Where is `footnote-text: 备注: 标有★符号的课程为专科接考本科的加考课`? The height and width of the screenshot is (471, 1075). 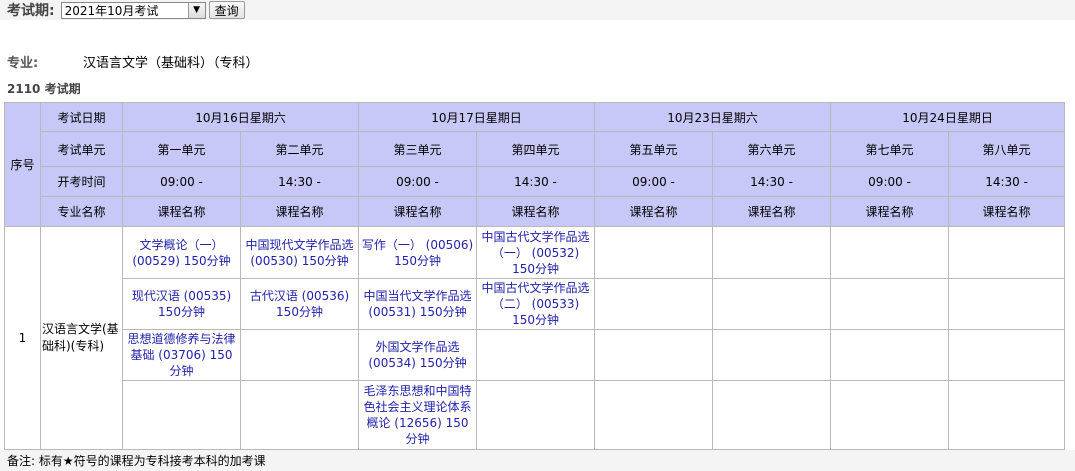
footnote-text: 备注: 标有★符号的课程为专科接考本科的加考课 is located at coordinates (136, 461).